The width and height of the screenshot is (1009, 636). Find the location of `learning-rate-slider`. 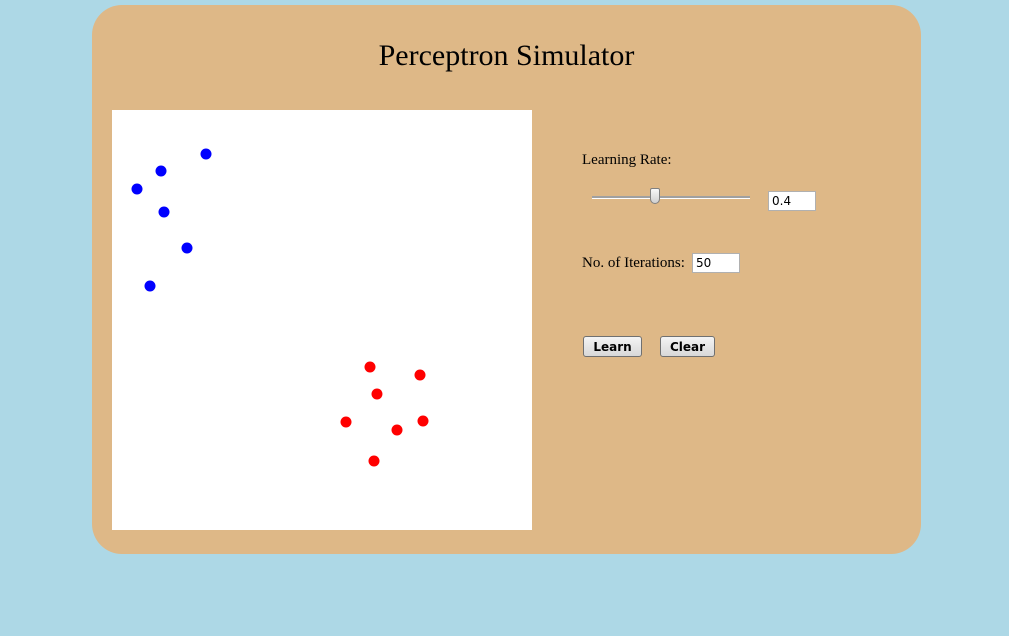

learning-rate-slider is located at coordinates (671, 197).